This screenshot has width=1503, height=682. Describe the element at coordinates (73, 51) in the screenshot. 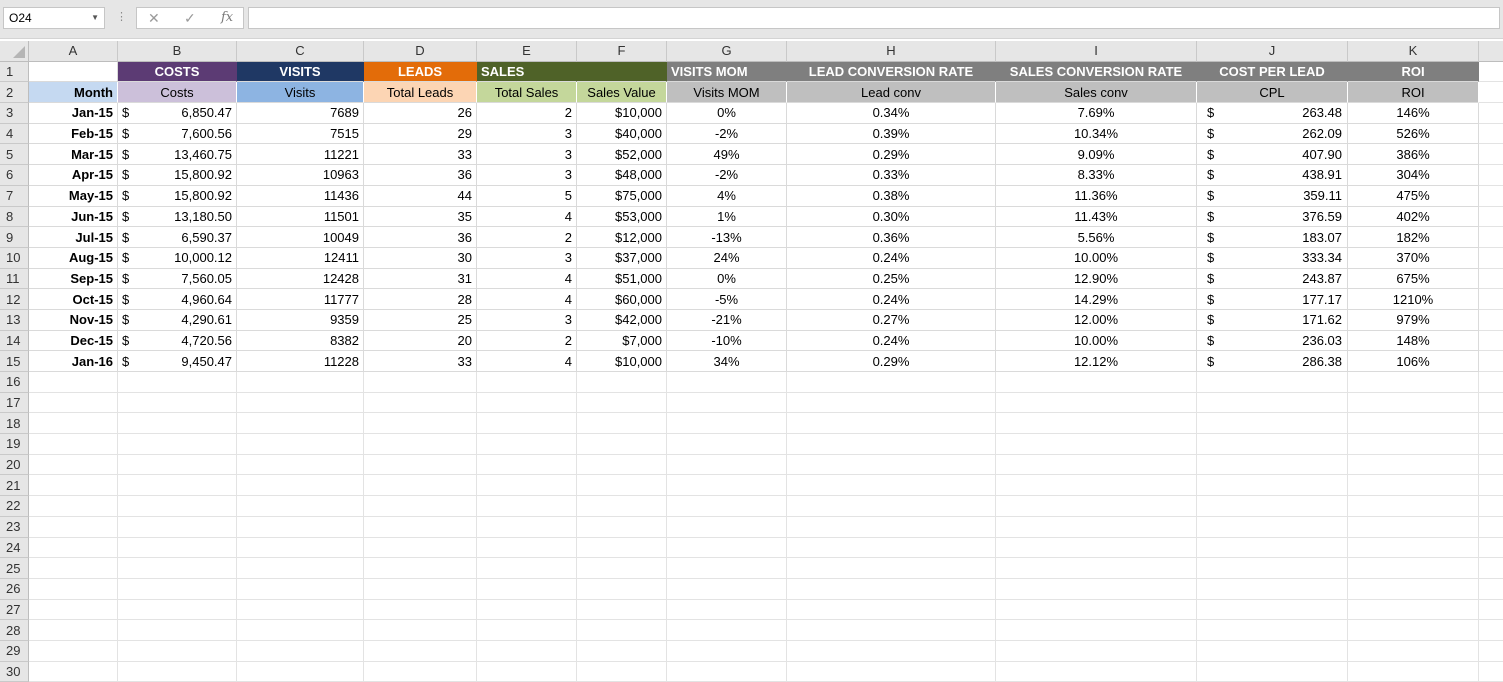

I see `column-header-a: A` at that location.